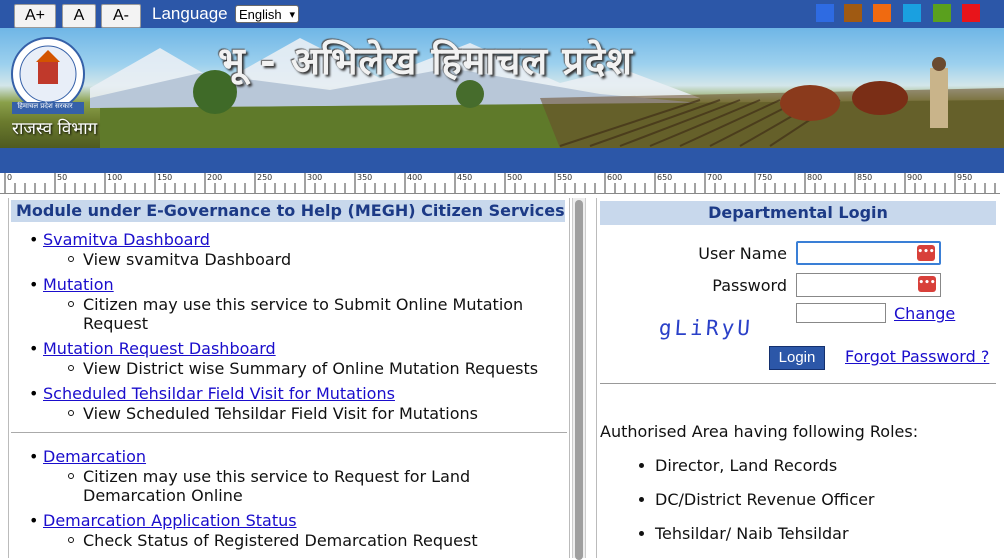 This screenshot has width=1004, height=560. What do you see at coordinates (965, 177) in the screenshot?
I see `ruler-label: 950` at bounding box center [965, 177].